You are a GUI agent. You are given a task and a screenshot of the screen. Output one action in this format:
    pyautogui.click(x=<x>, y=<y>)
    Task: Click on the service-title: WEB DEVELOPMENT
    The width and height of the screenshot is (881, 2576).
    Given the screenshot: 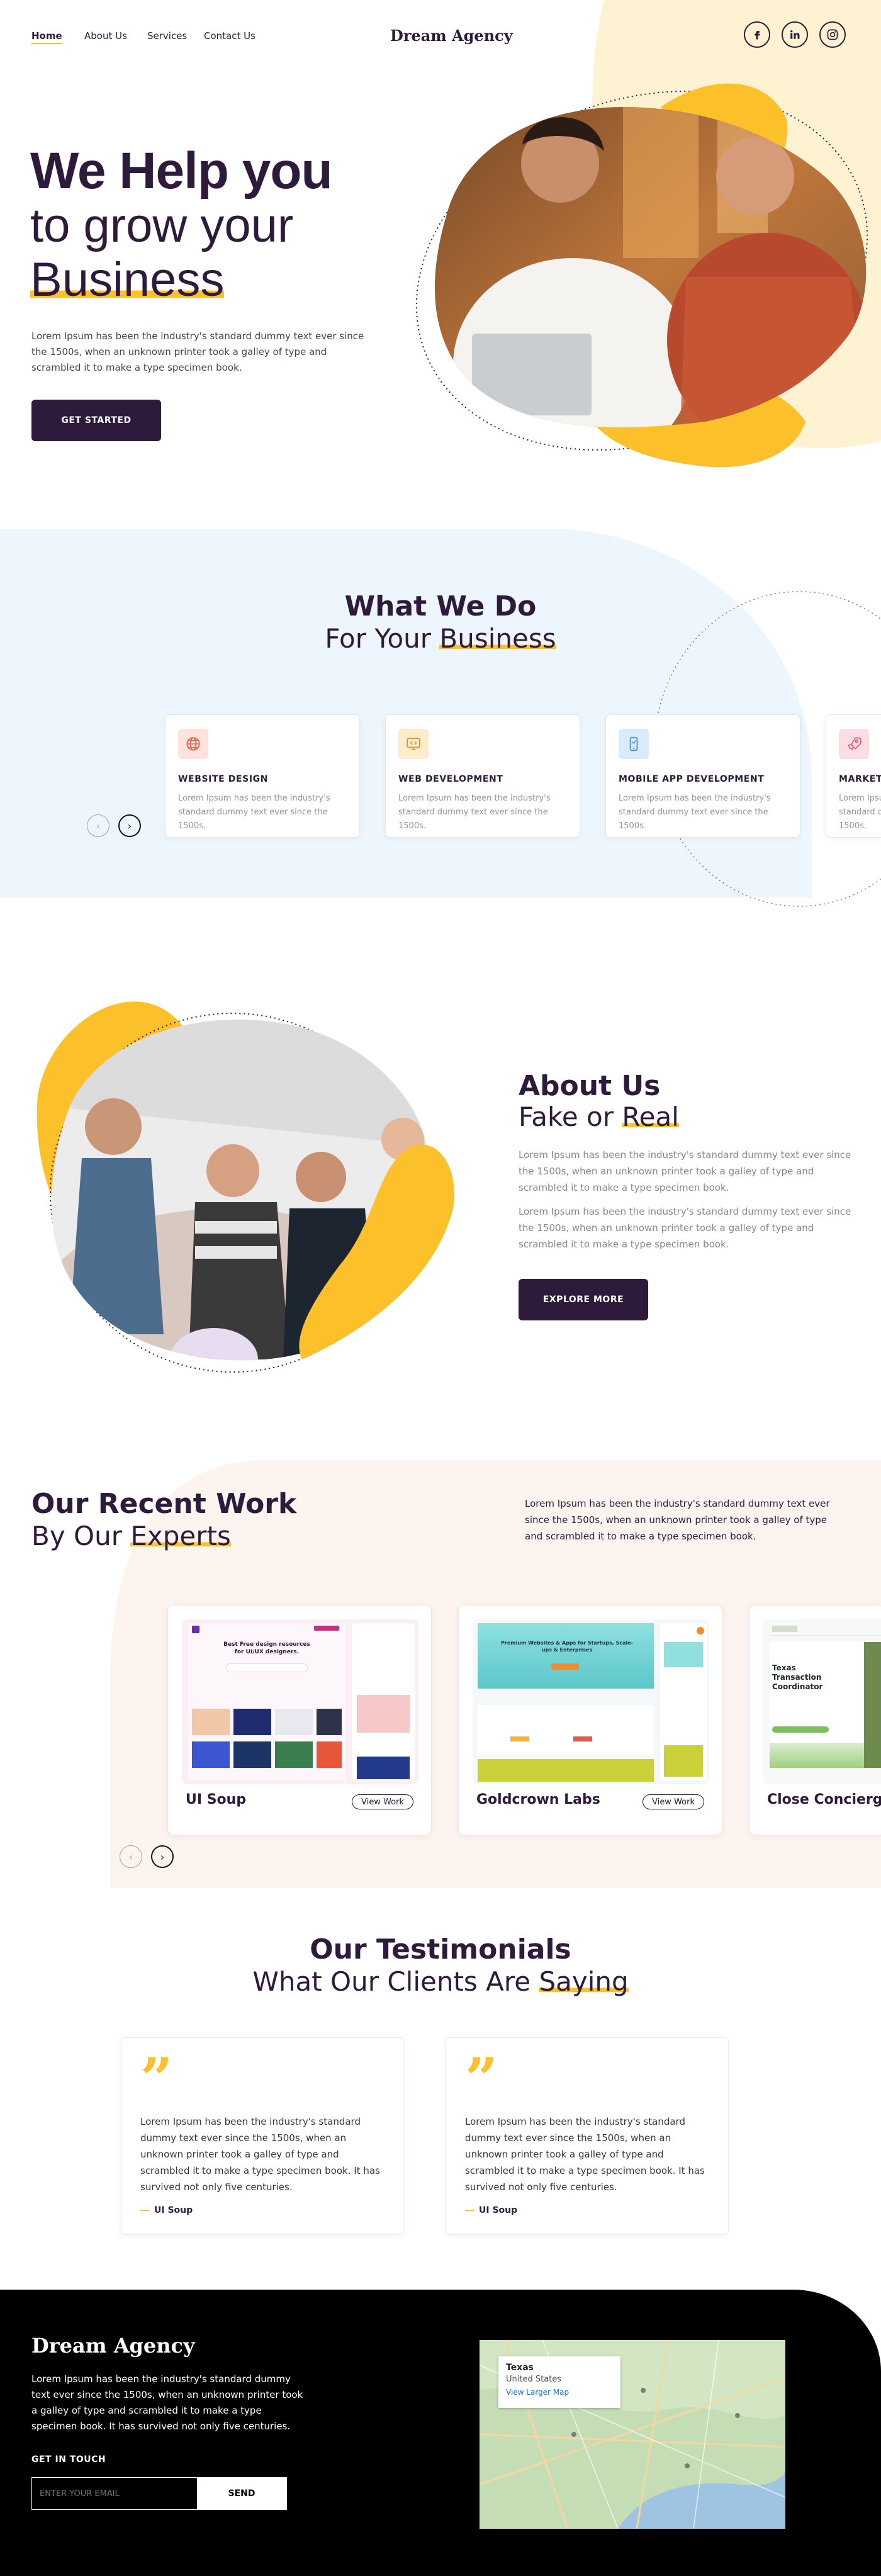 What is the action you would take?
    pyautogui.click(x=450, y=779)
    